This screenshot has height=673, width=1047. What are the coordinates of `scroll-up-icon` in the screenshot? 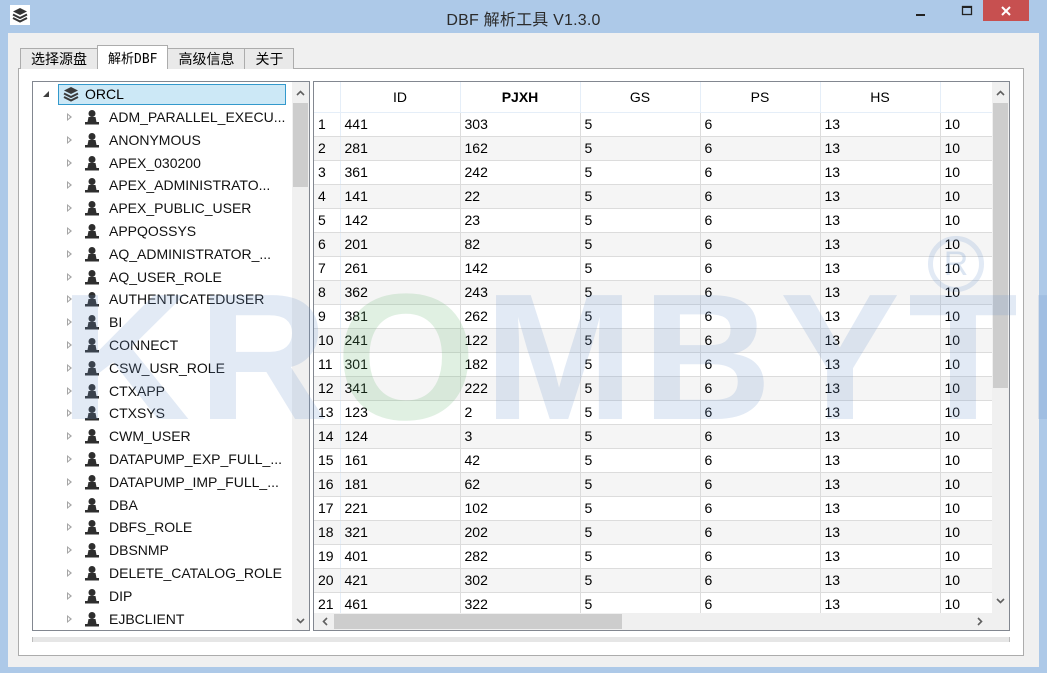 It's located at (300, 92).